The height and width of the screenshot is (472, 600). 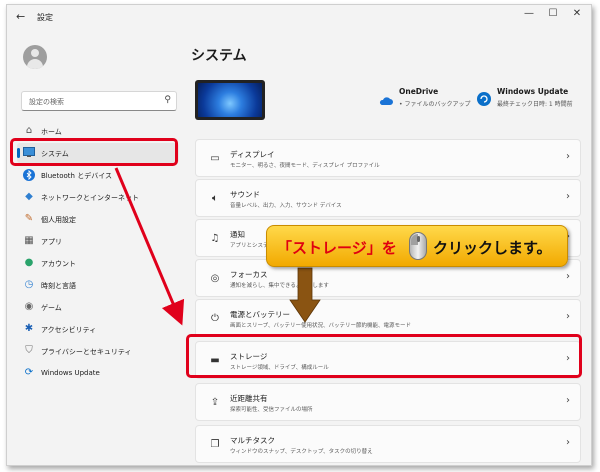 What do you see at coordinates (149, 246) in the screenshot?
I see `red-arrow` at bounding box center [149, 246].